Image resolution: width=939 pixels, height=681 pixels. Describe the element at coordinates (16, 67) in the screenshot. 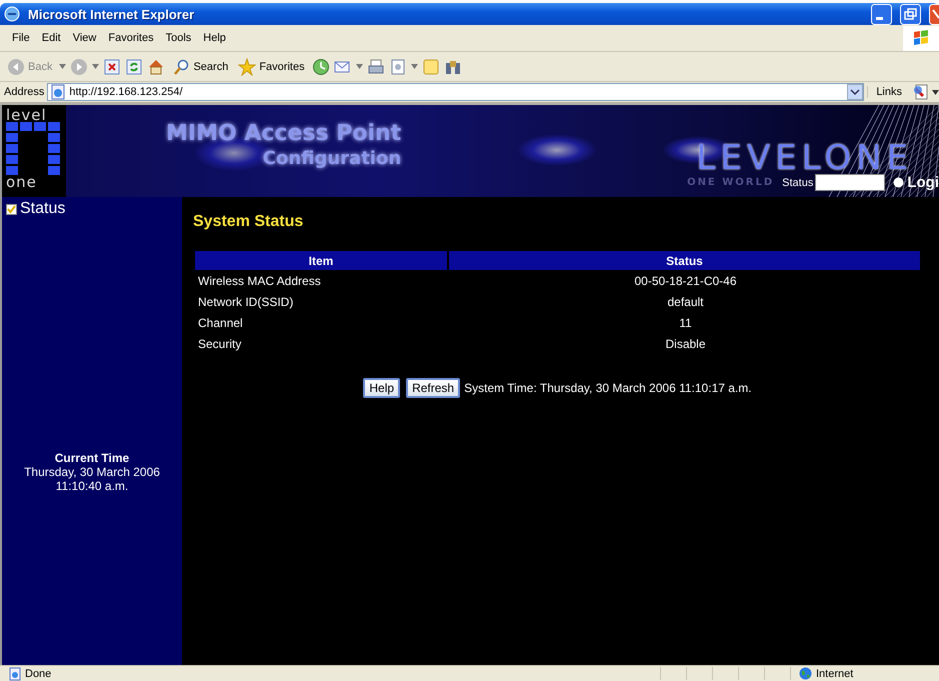

I see `back-icon` at that location.